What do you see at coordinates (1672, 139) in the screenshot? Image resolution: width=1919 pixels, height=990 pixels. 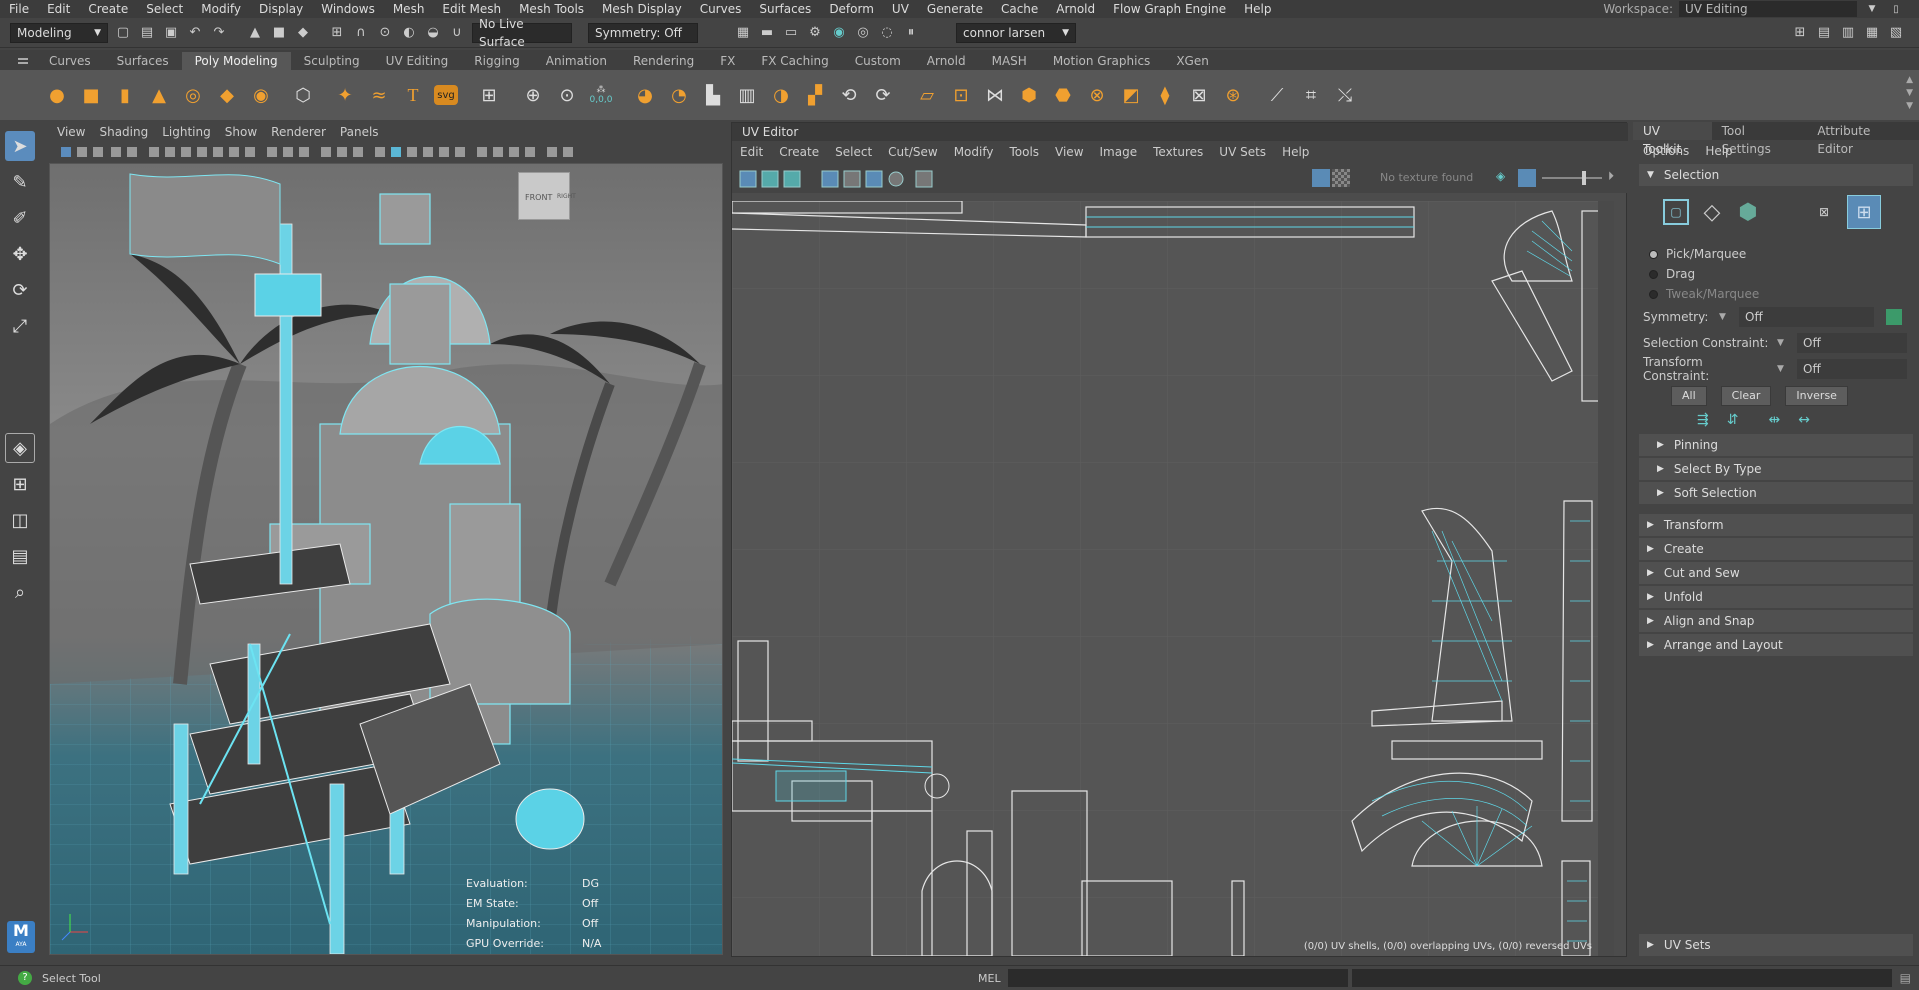 I see `tab-uv-toolkit: UV Toolkit` at bounding box center [1672, 139].